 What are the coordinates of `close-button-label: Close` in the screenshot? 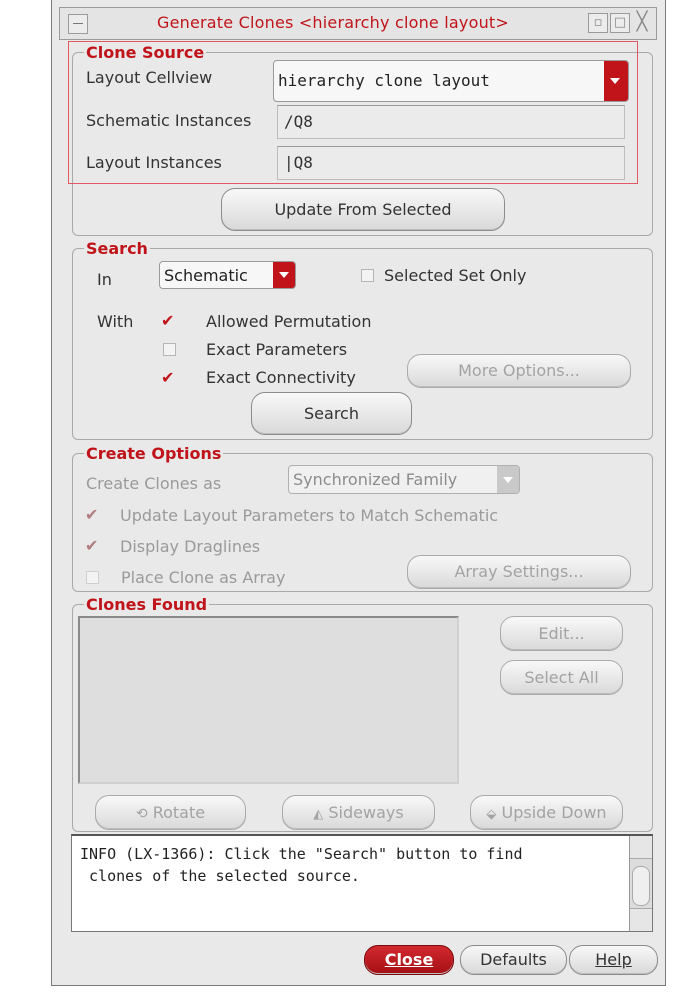 It's located at (409, 959).